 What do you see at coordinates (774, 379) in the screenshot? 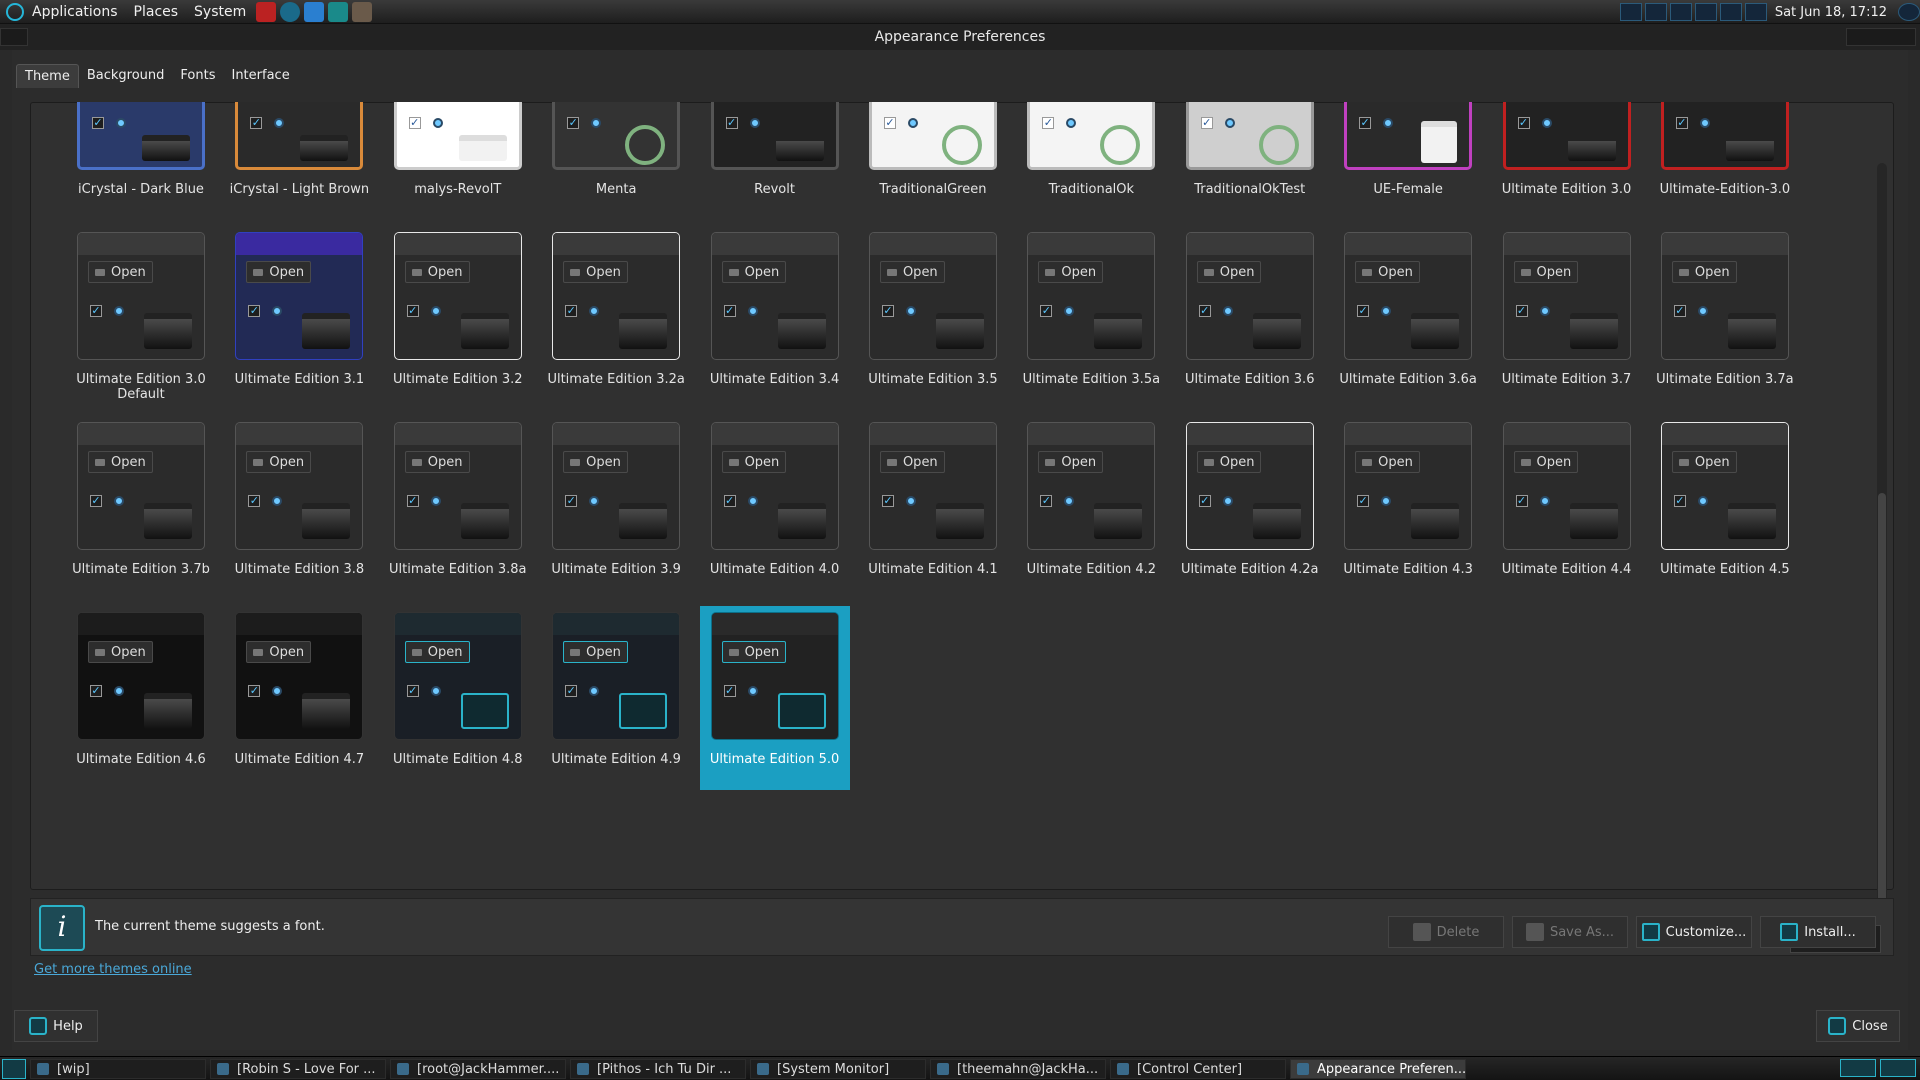
I see `theme-name: Ultimate Edition 3.4` at bounding box center [774, 379].